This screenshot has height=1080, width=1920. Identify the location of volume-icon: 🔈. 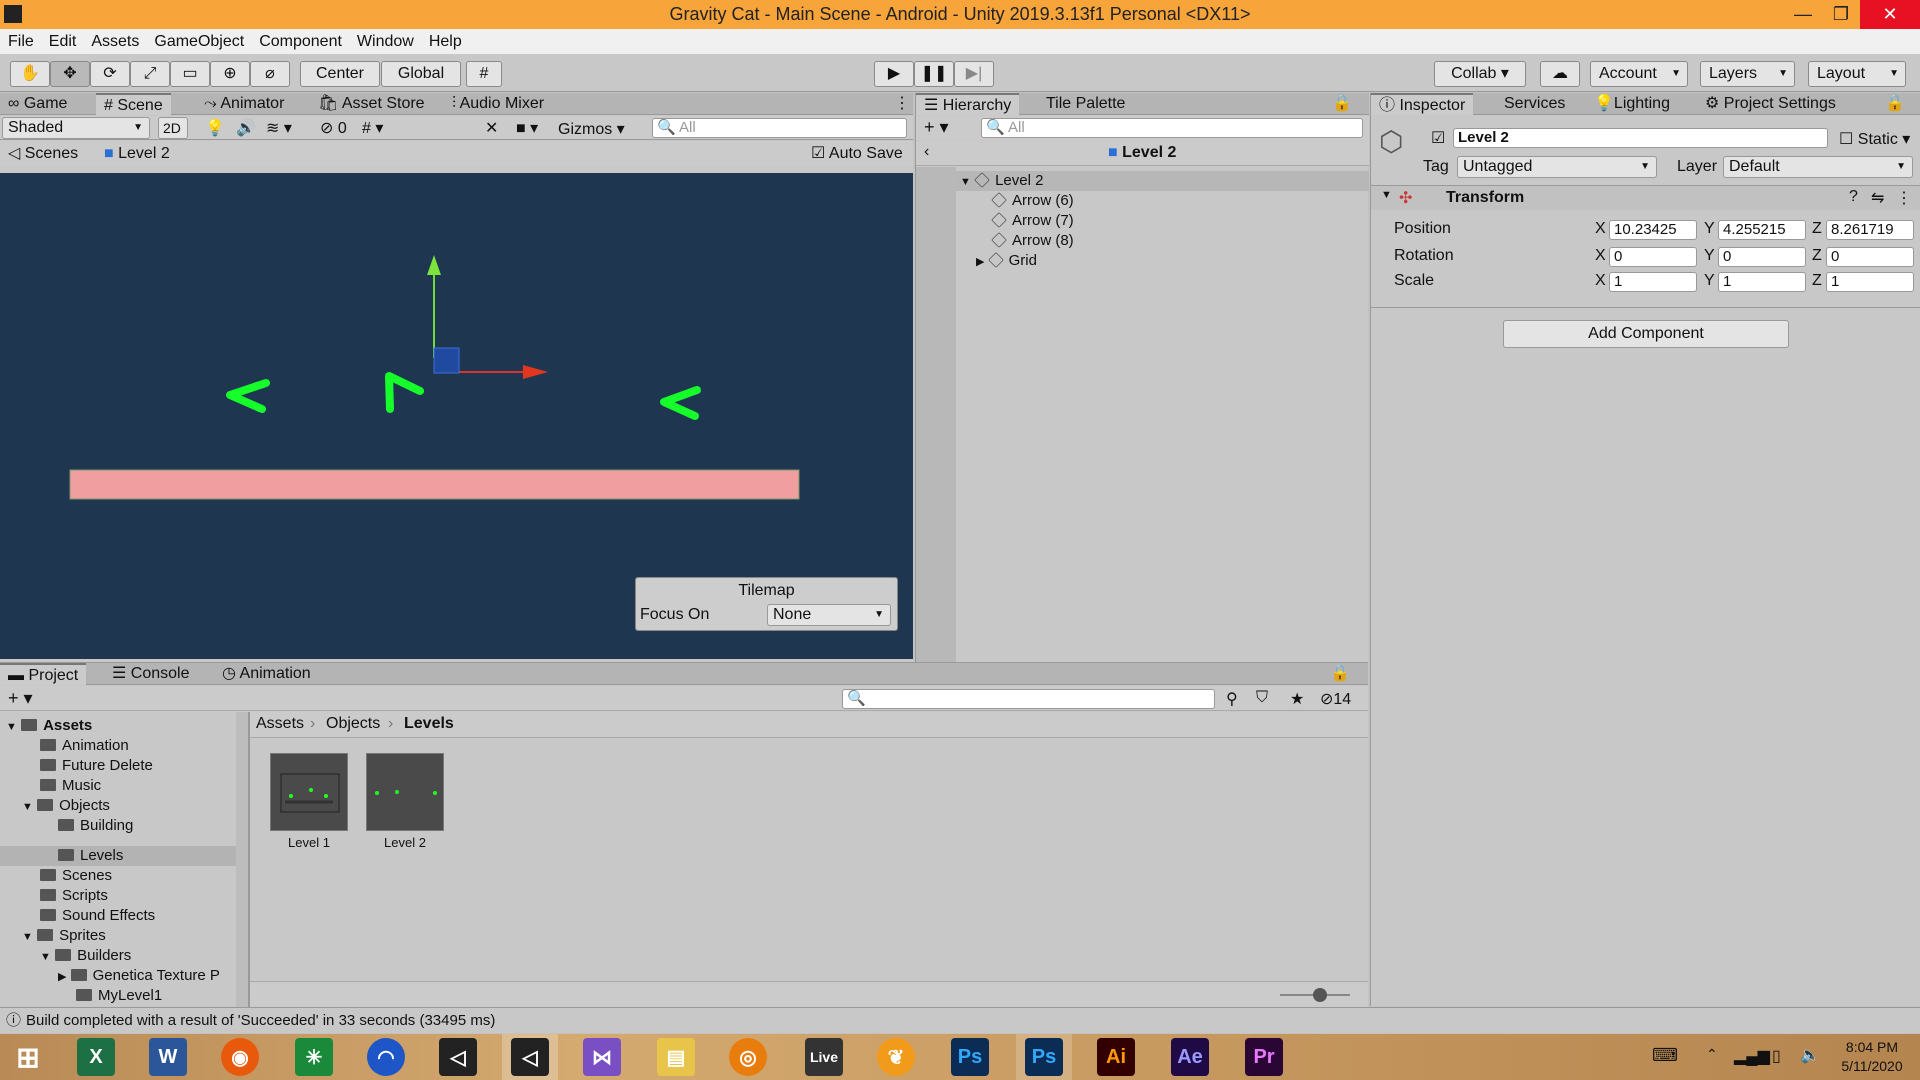
(1810, 1055).